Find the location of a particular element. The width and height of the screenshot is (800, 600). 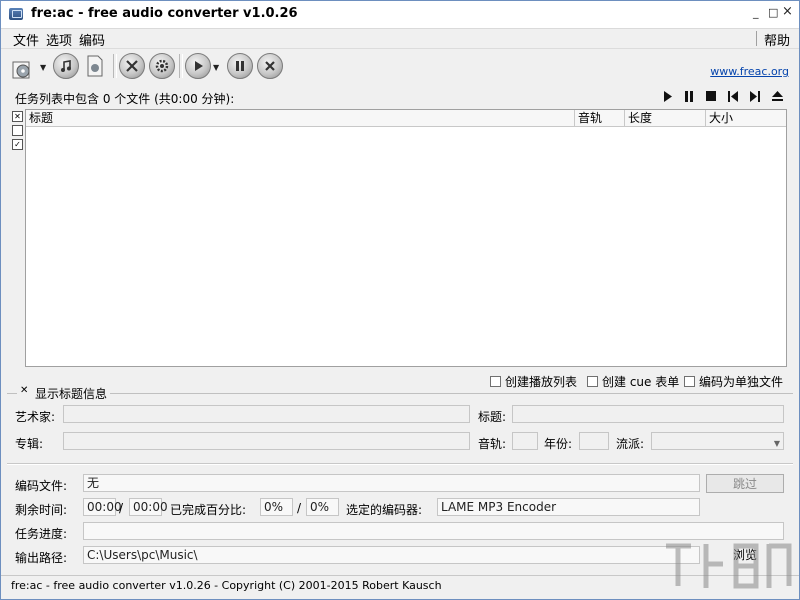

title-label: 标题: is located at coordinates (492, 416).